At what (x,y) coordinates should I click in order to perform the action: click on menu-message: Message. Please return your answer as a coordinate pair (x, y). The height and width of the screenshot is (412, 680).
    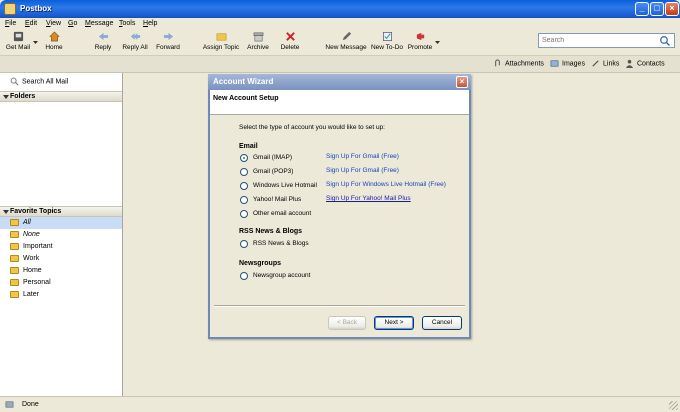
    Looking at the image, I should click on (99, 23).